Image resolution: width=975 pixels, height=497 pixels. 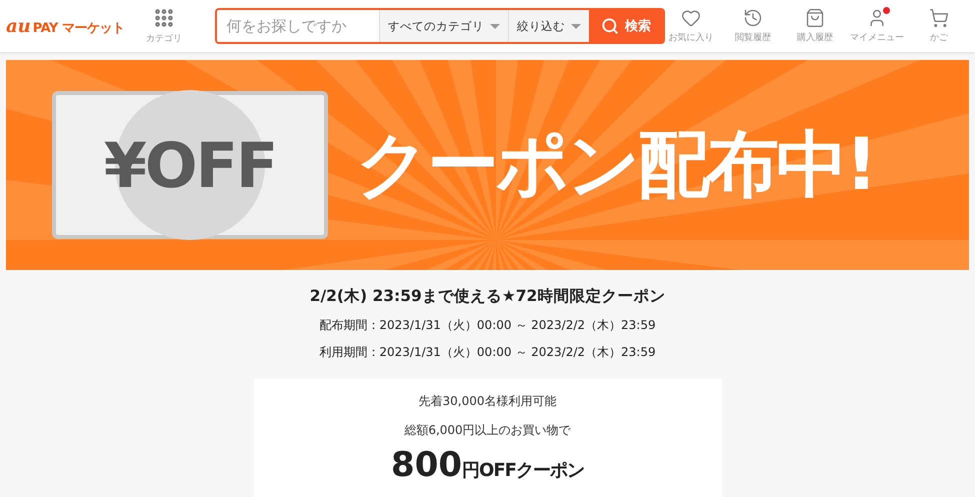 I want to click on cart-icon, so click(x=939, y=18).